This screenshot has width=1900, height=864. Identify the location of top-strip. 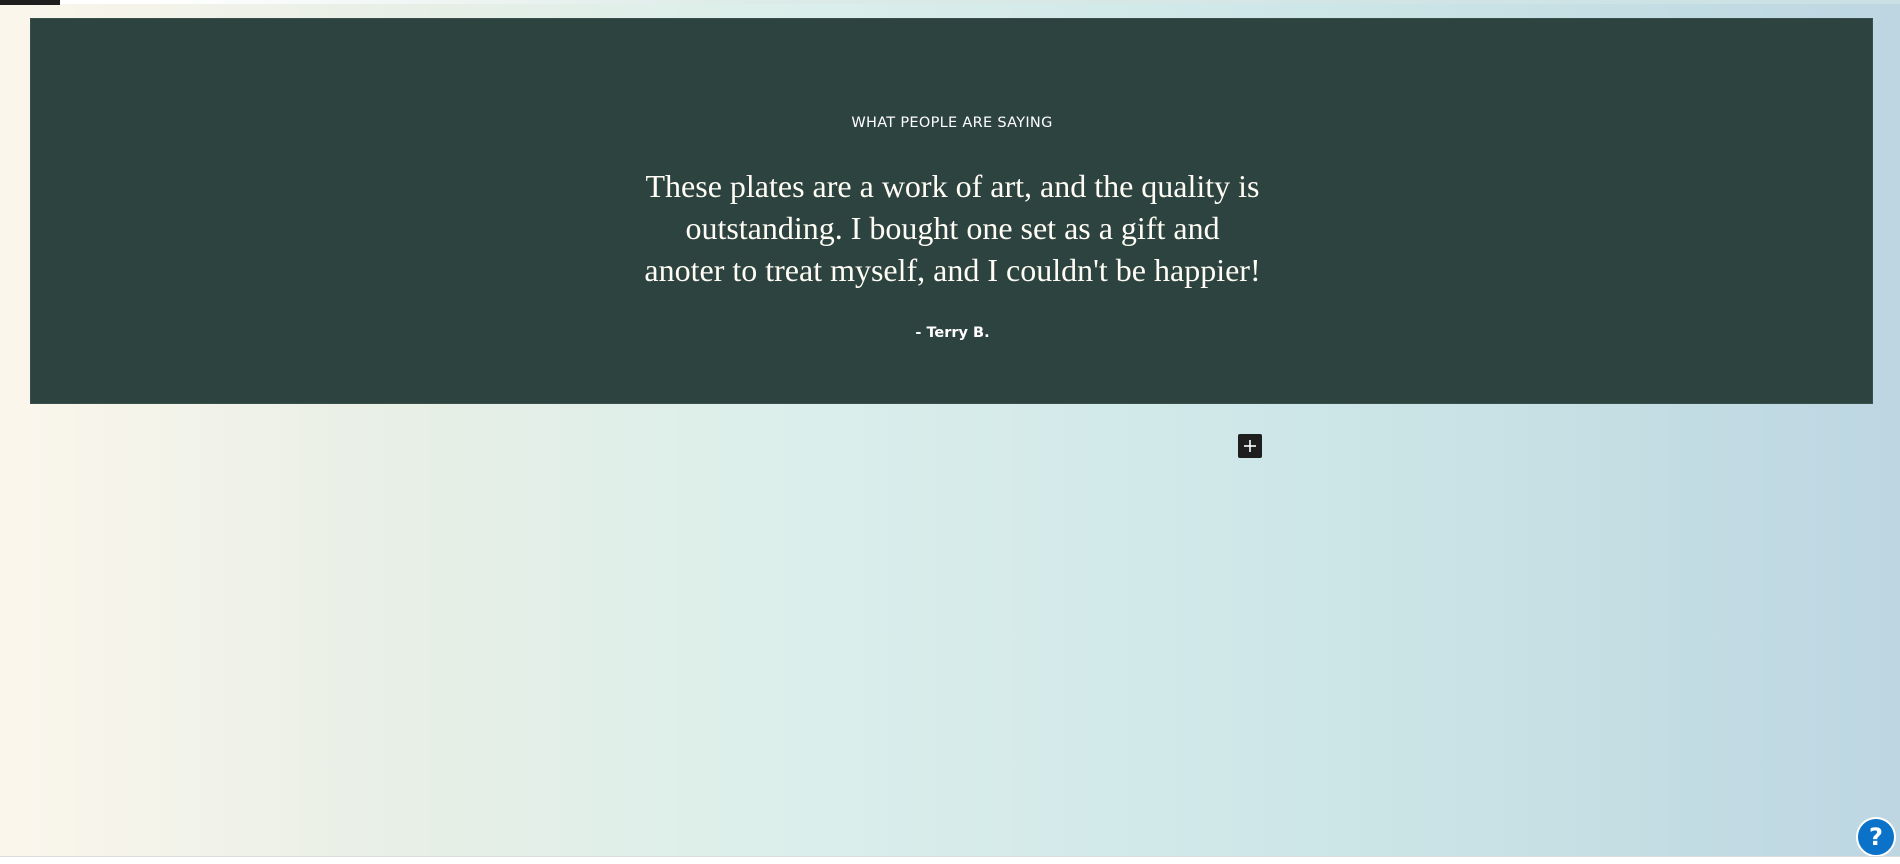
(950, 2).